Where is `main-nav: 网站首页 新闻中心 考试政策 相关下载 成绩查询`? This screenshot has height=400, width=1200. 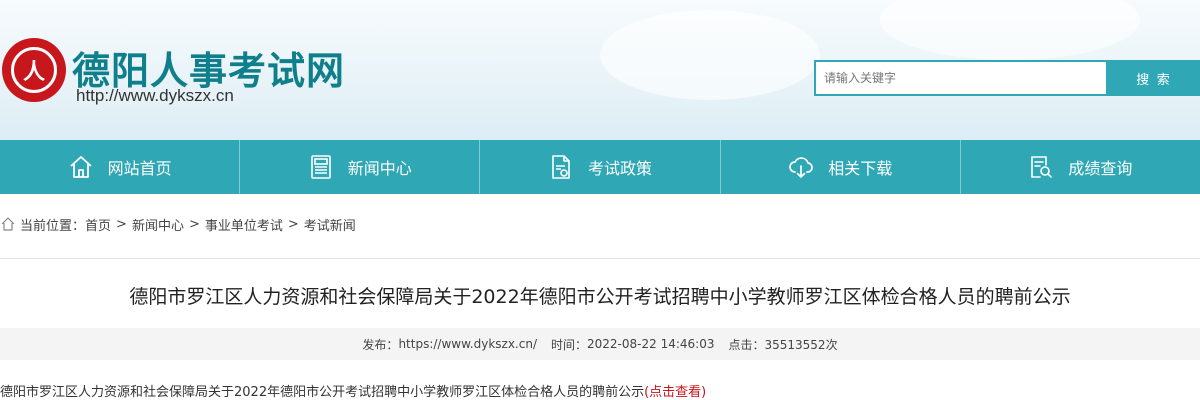
main-nav: 网站首页 新闻中心 考试政策 相关下载 成绩查询 is located at coordinates (600, 167).